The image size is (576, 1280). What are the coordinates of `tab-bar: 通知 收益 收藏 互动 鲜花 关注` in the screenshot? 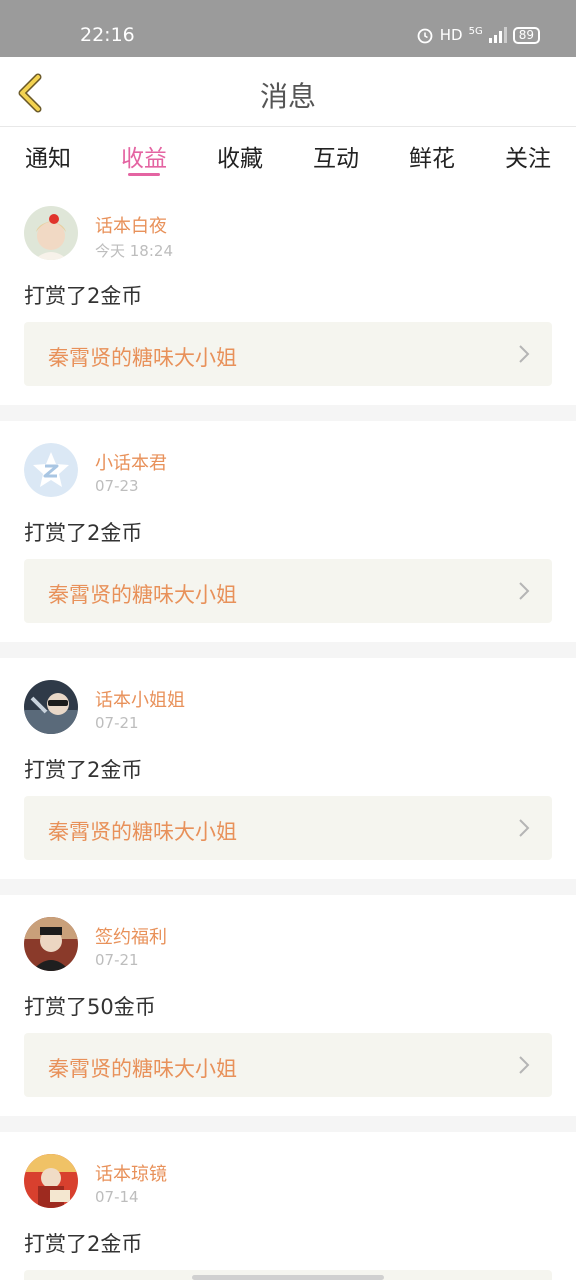 It's located at (288, 156).